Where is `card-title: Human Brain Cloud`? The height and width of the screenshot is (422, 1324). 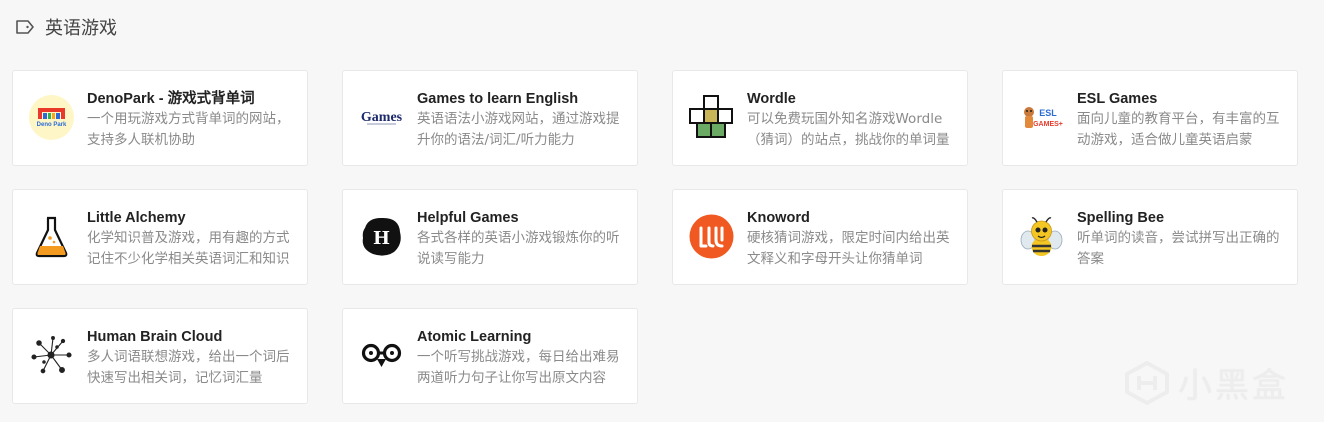 card-title: Human Brain Cloud is located at coordinates (155, 337).